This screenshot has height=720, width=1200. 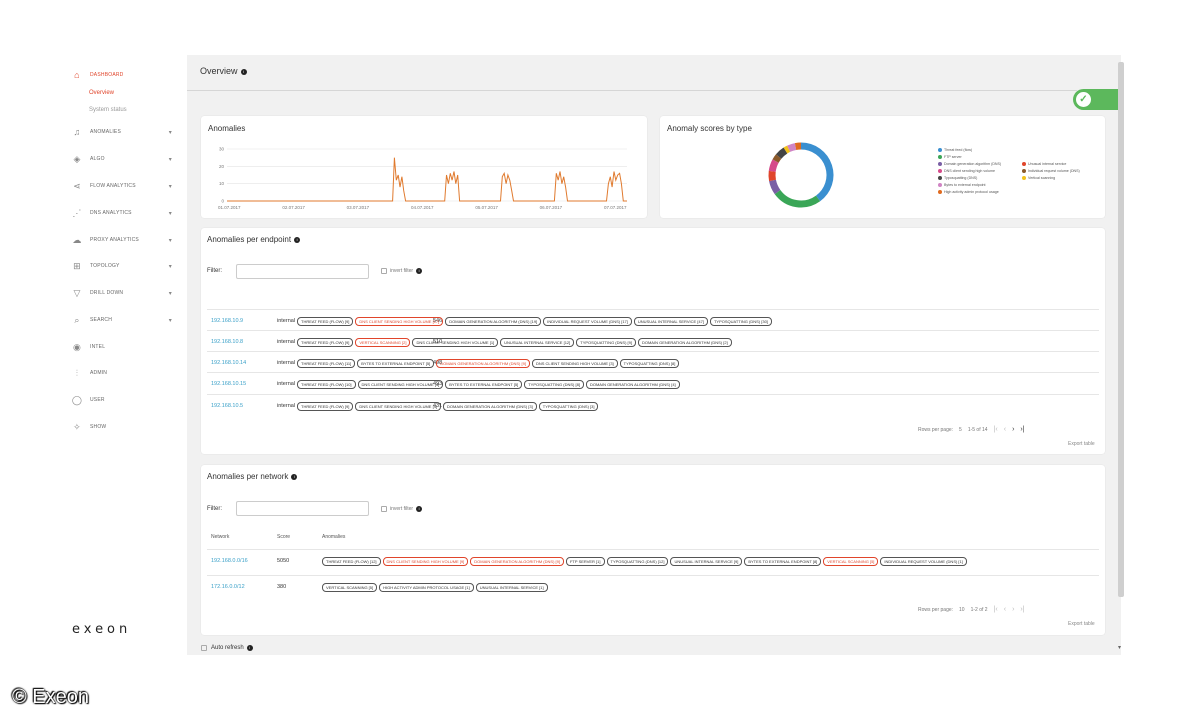 I want to click on endpoint-invert-filter: invert filter i, so click(x=402, y=271).